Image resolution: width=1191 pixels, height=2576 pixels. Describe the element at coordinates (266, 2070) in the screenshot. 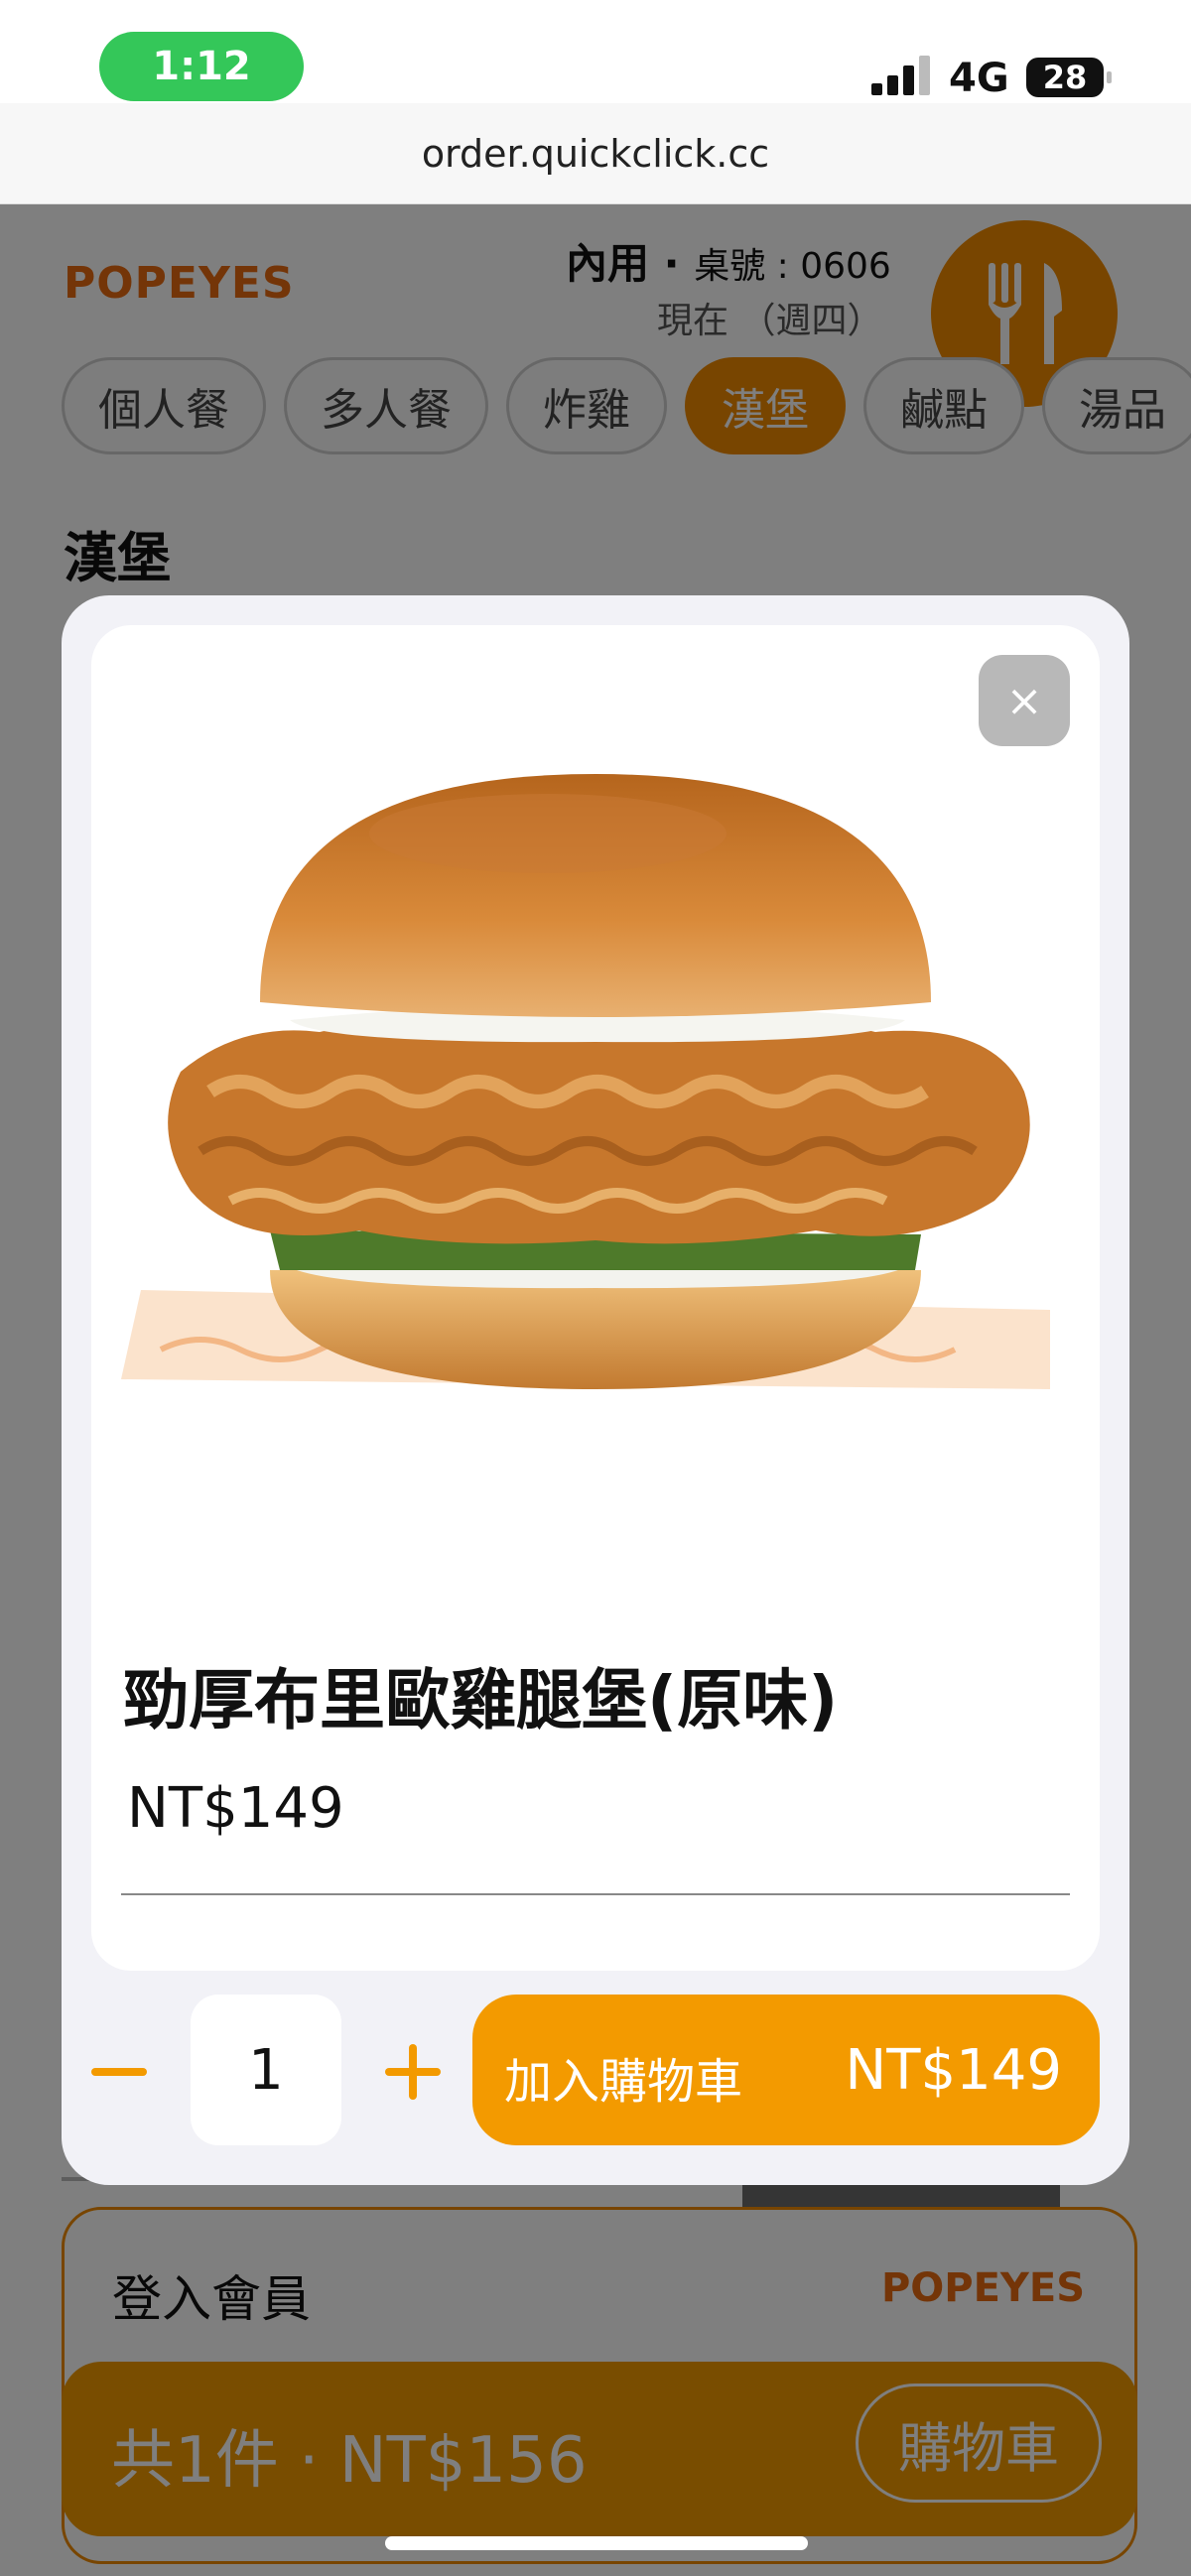

I see `quantity-field: 1` at that location.